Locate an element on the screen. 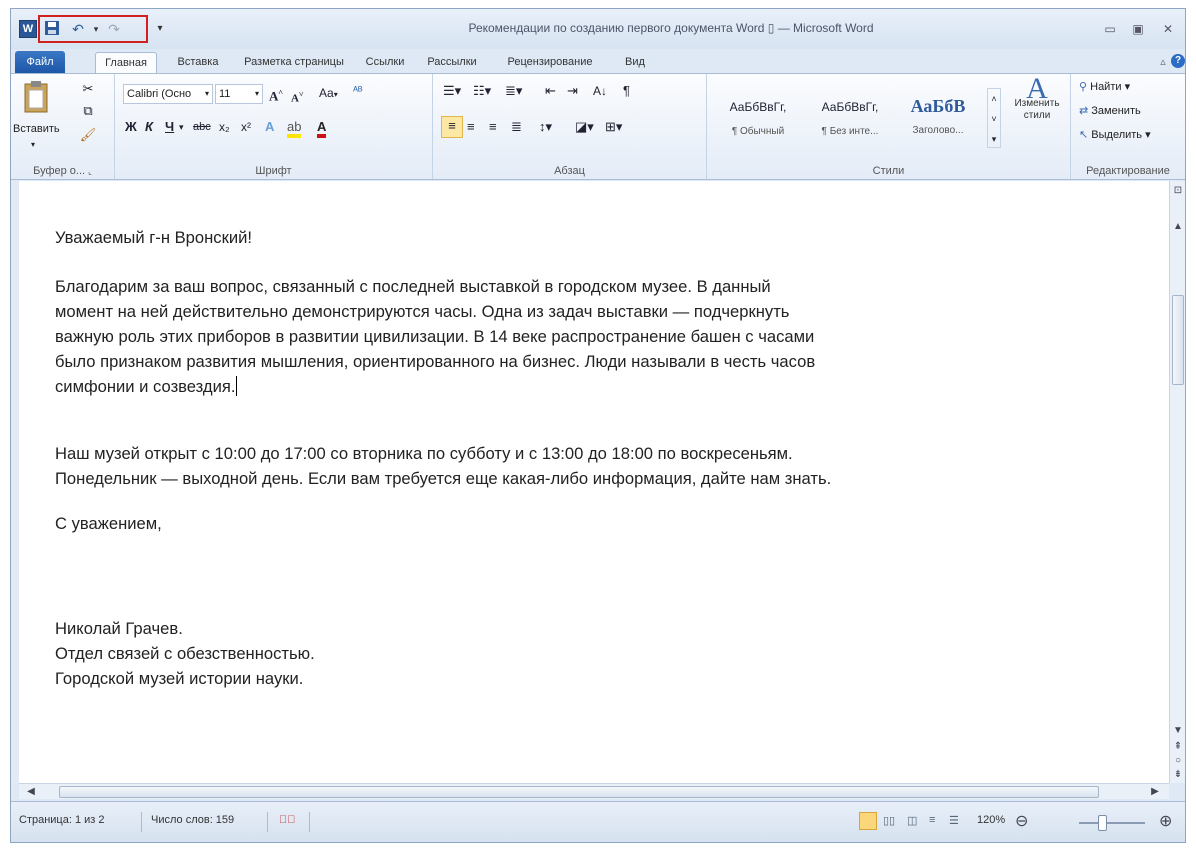 This screenshot has height=851, width=1196. tab-view: Вид is located at coordinates (635, 62).